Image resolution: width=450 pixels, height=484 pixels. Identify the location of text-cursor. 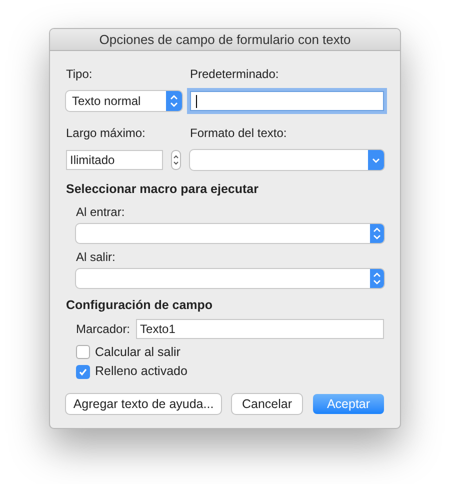
(196, 101).